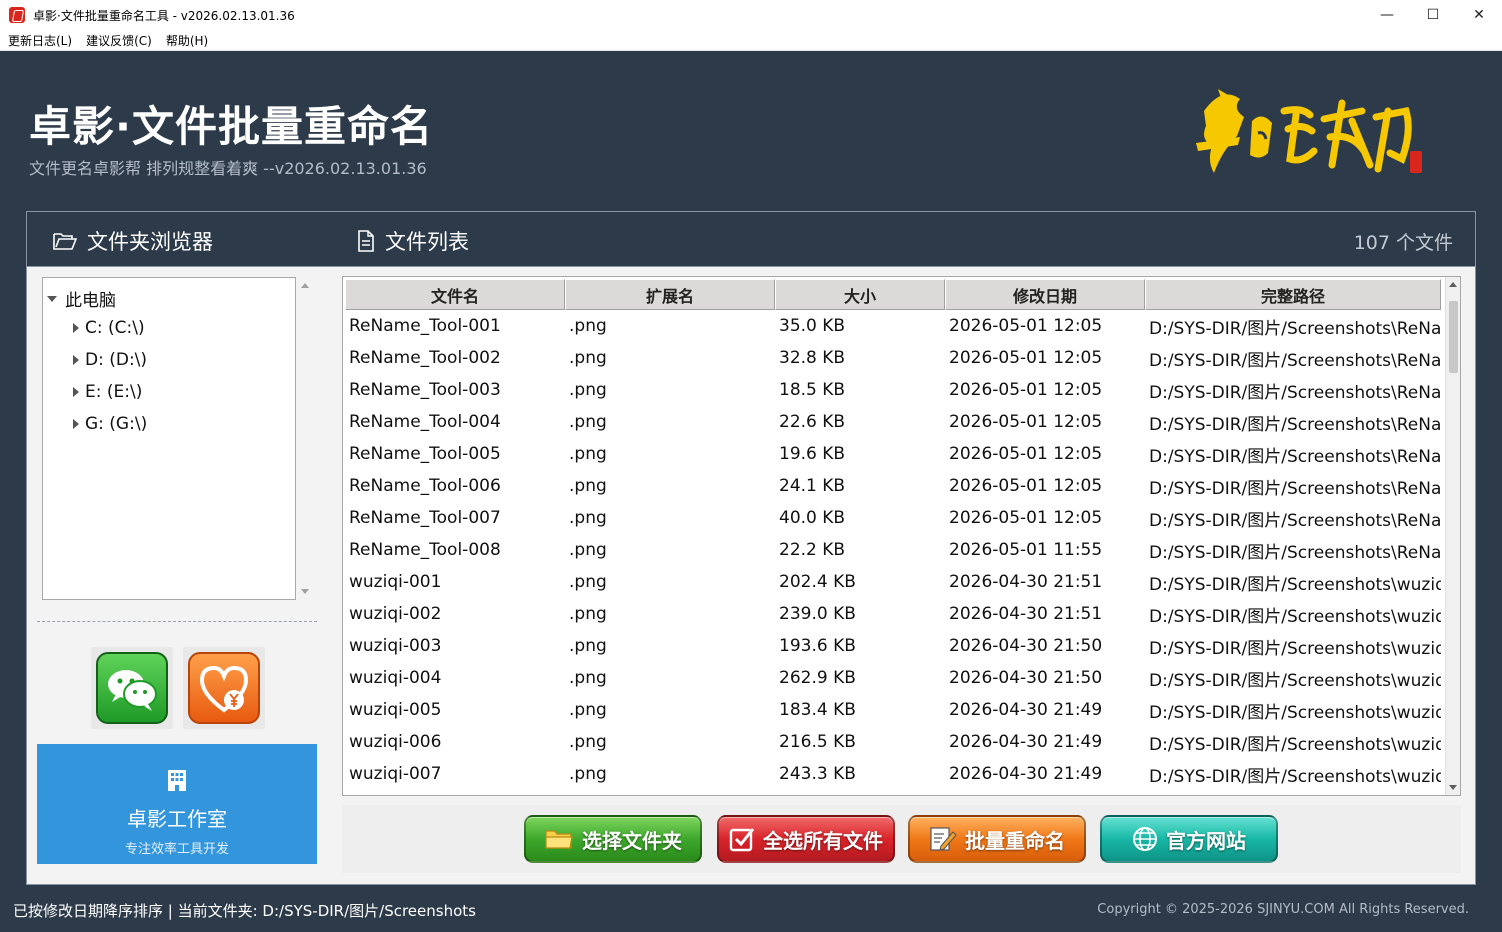  Describe the element at coordinates (109, 328) in the screenshot. I see `tree-node-drive-c: C: (C:\)` at that location.